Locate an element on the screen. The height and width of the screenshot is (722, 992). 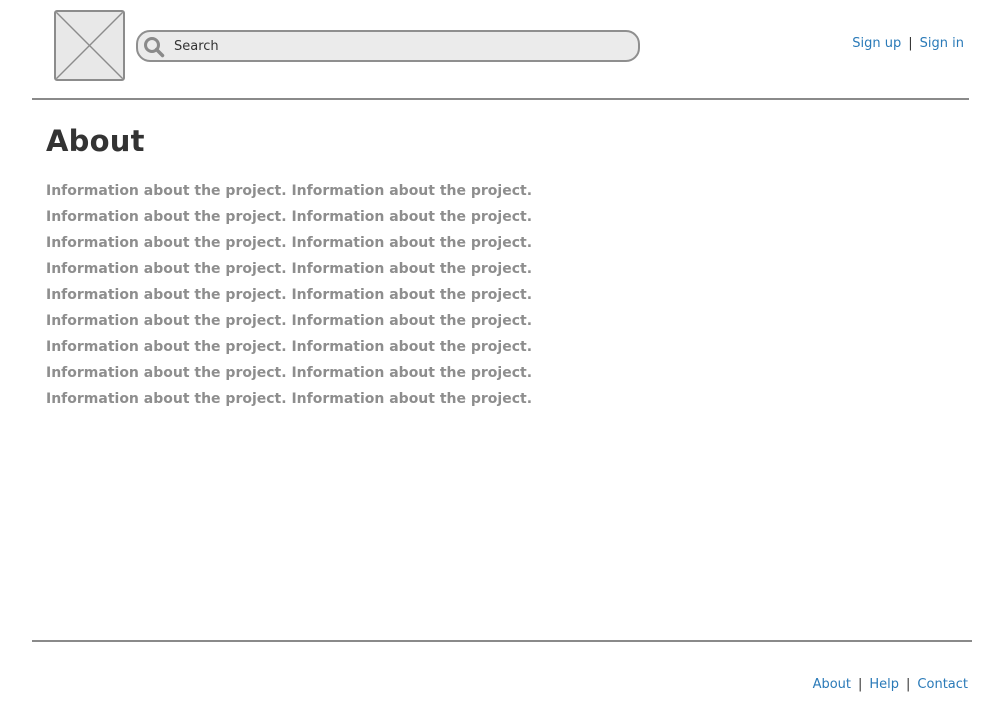
search-input is located at coordinates (394, 46).